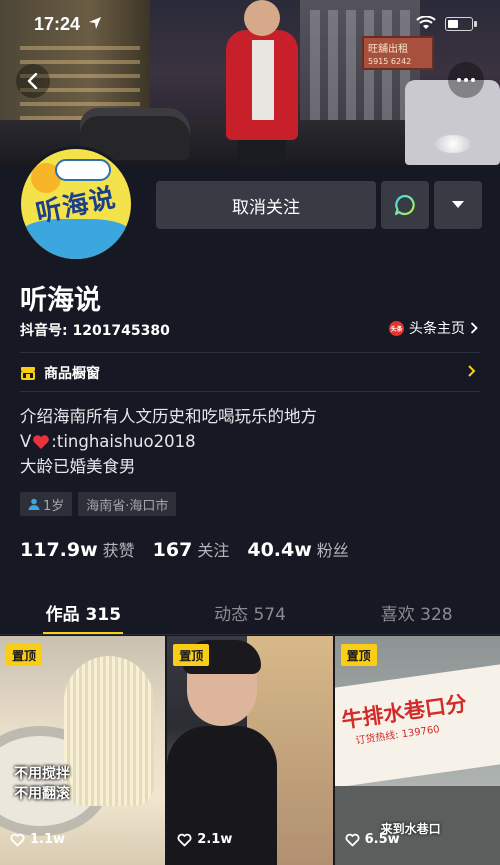 This screenshot has width=500, height=865. Describe the element at coordinates (60, 300) in the screenshot. I see `profile-name: 听海说` at that location.